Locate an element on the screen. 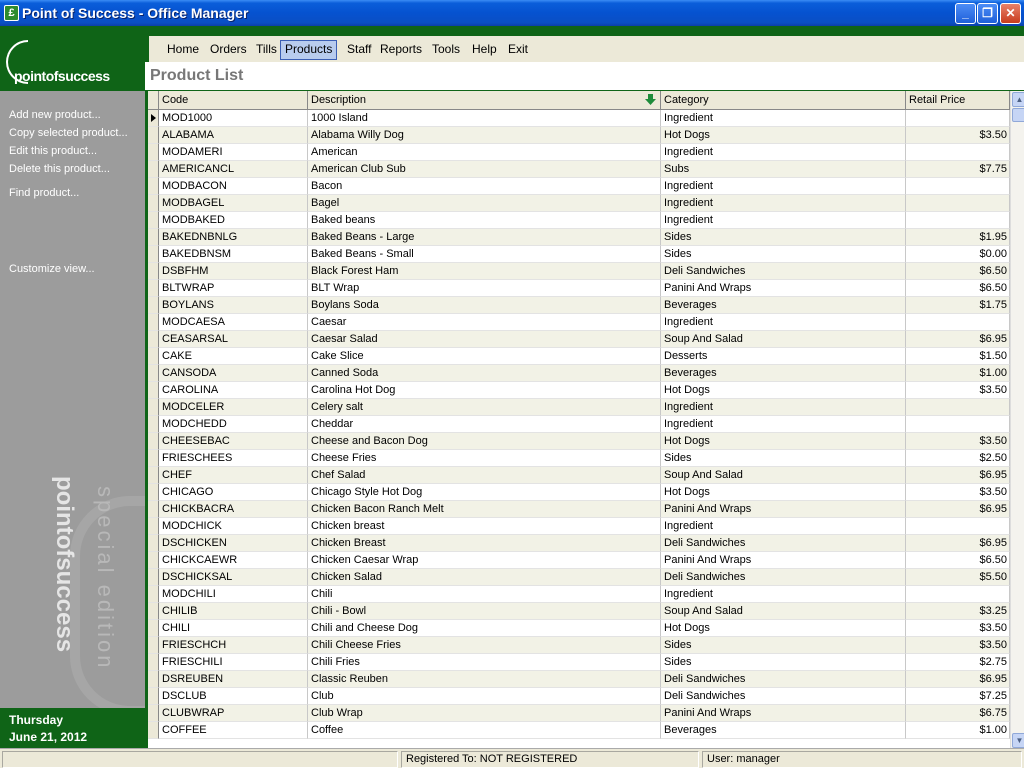 The width and height of the screenshot is (1024, 768). cell-code: DSBFHM is located at coordinates (233, 271).